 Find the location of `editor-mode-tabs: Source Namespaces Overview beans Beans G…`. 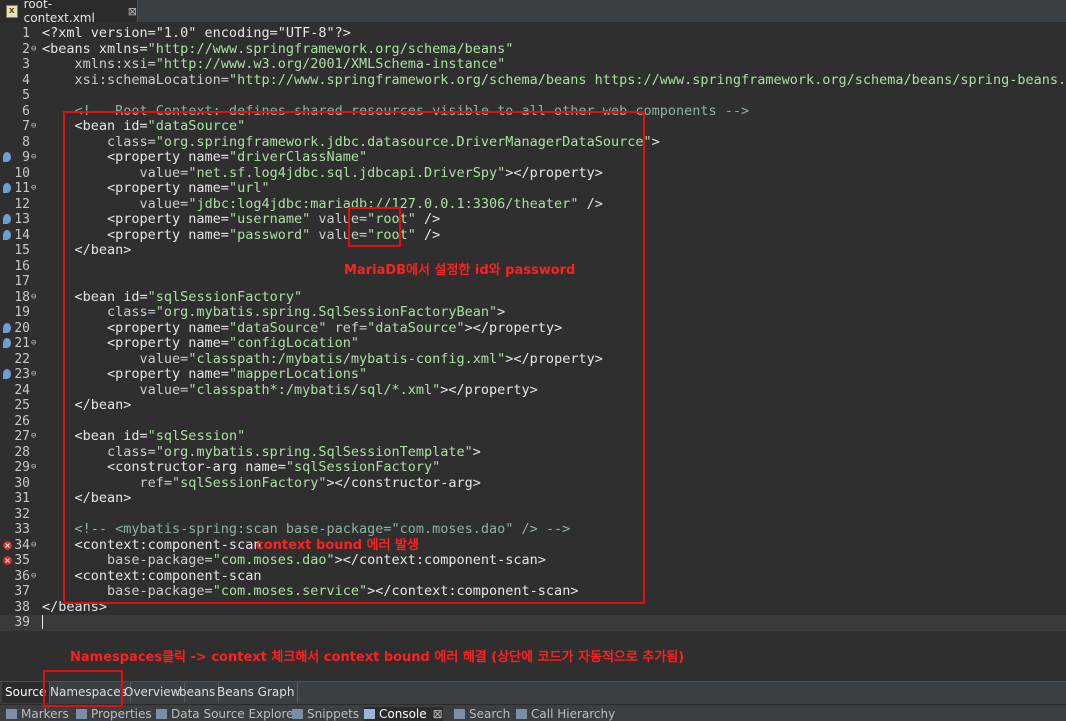

editor-mode-tabs: Source Namespaces Overview beans Beans G… is located at coordinates (533, 692).